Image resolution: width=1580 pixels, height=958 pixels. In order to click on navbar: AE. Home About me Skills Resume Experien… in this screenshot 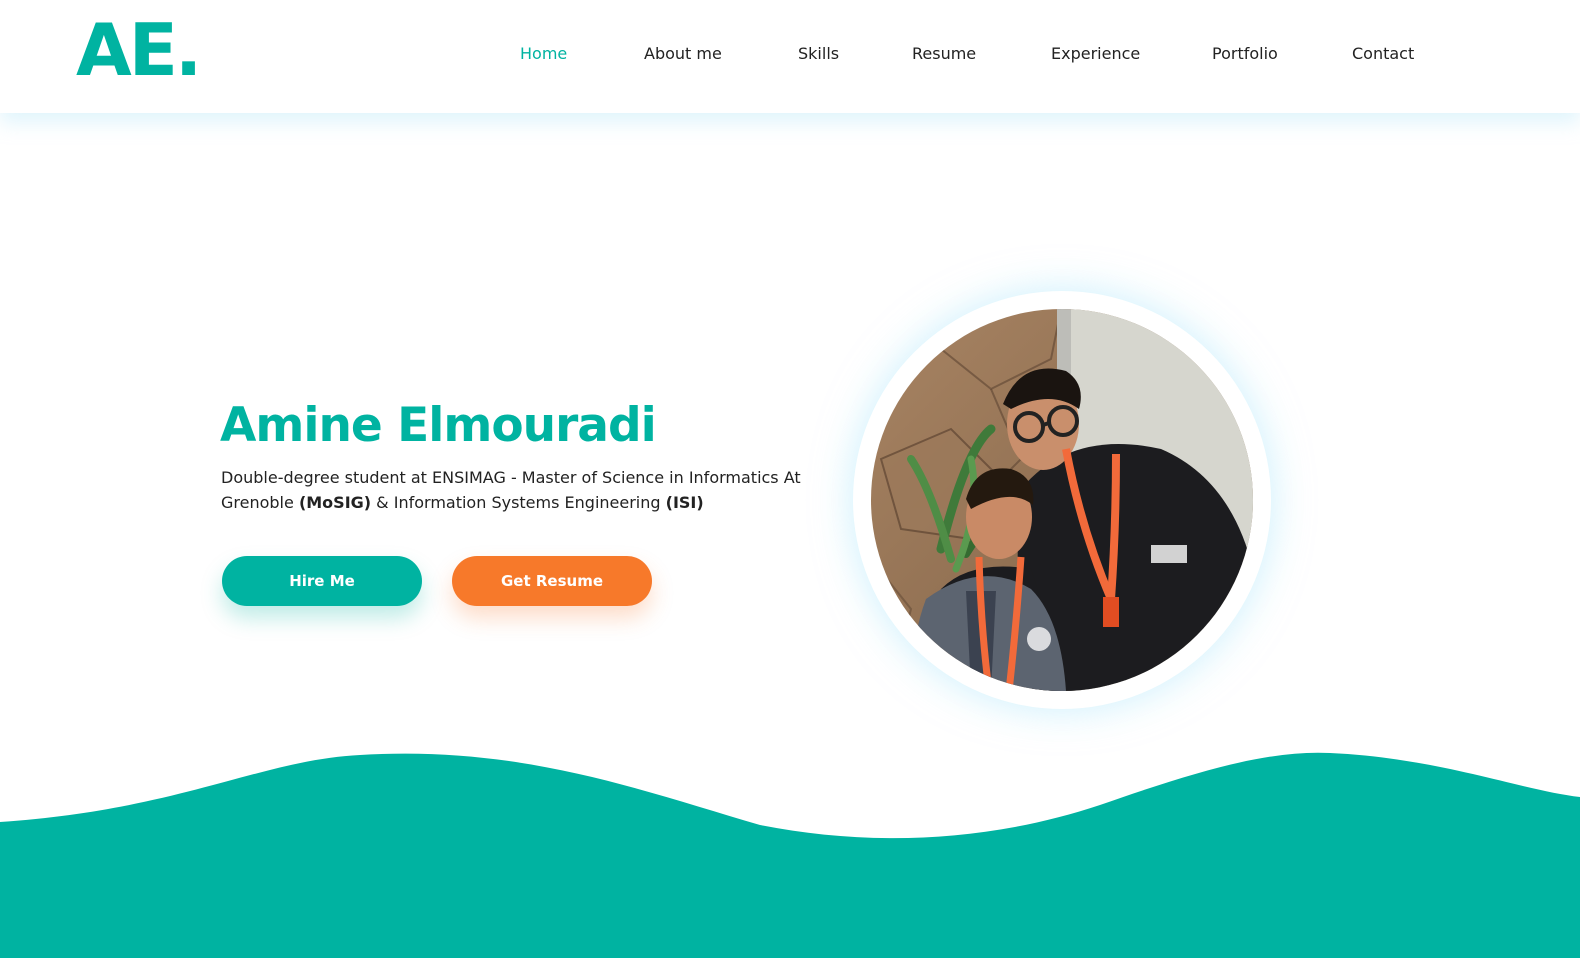, I will do `click(790, 56)`.